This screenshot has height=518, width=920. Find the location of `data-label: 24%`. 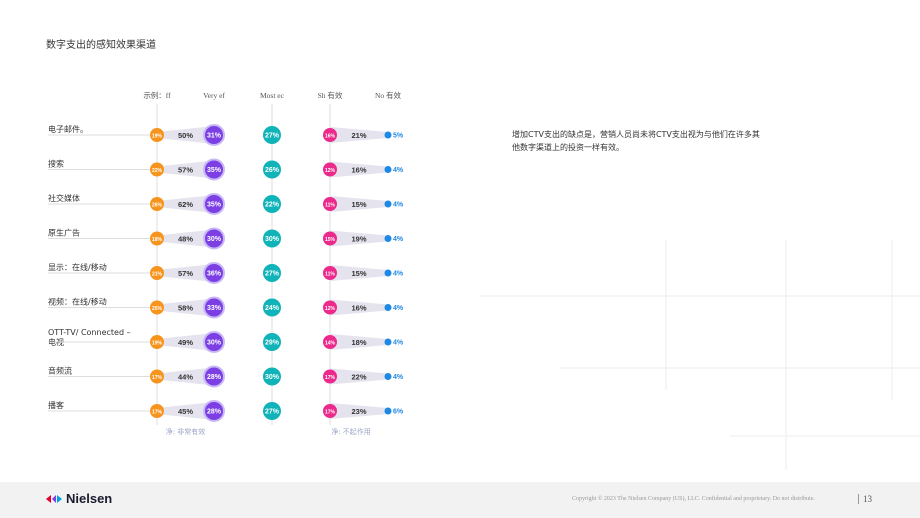

data-label: 24% is located at coordinates (272, 308).